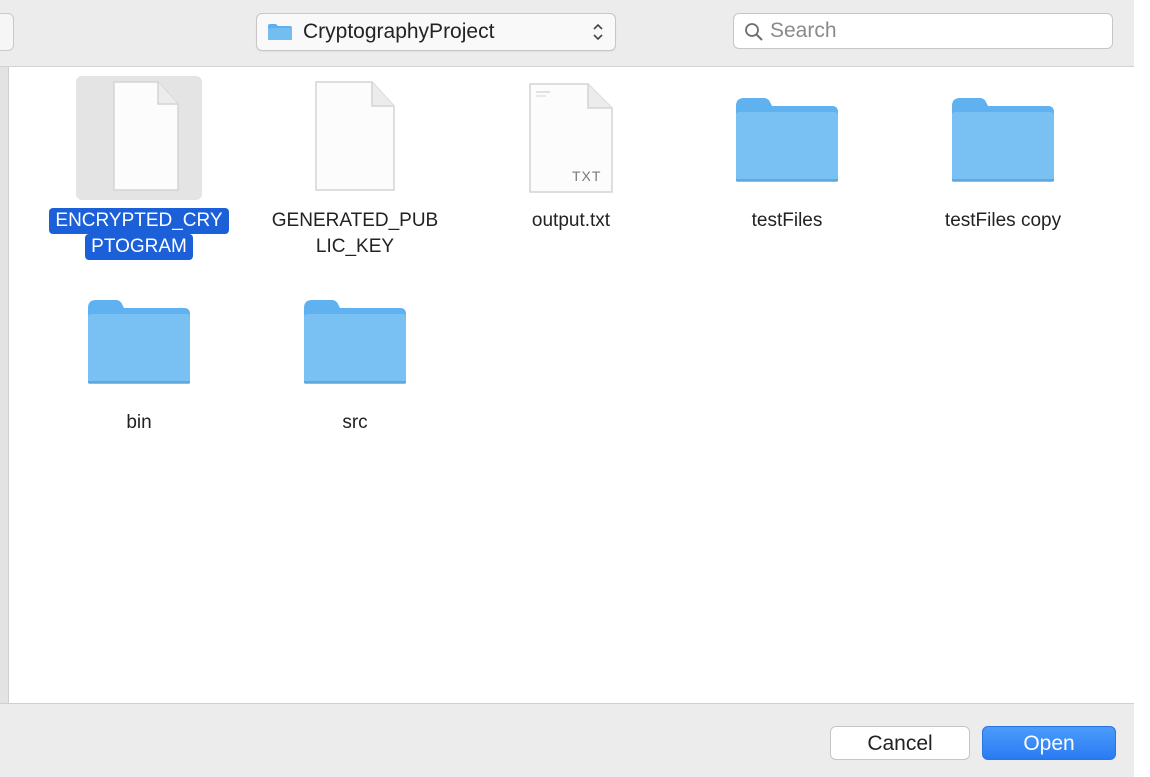 The image size is (1150, 777). I want to click on item-label: testFiles, so click(787, 220).